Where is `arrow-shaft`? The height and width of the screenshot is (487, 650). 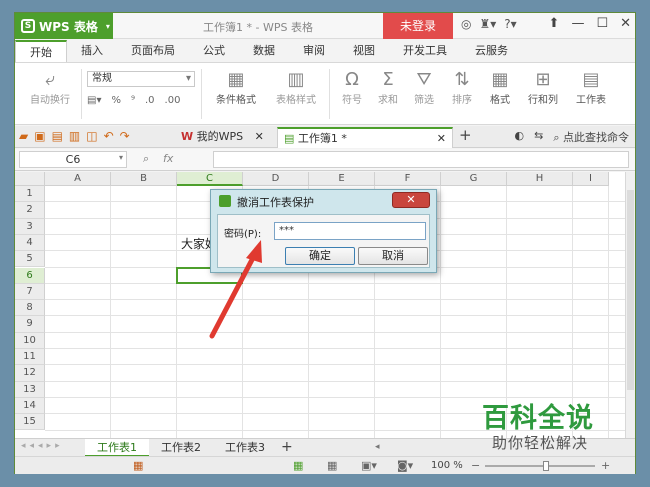 arrow-shaft is located at coordinates (233, 295).